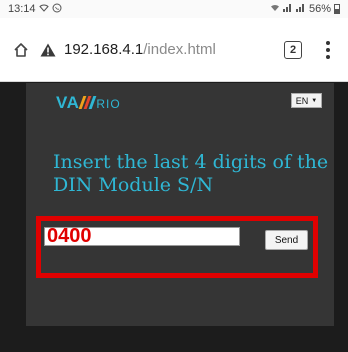 The image size is (348, 352). I want to click on url-path: /index.html, so click(179, 49).